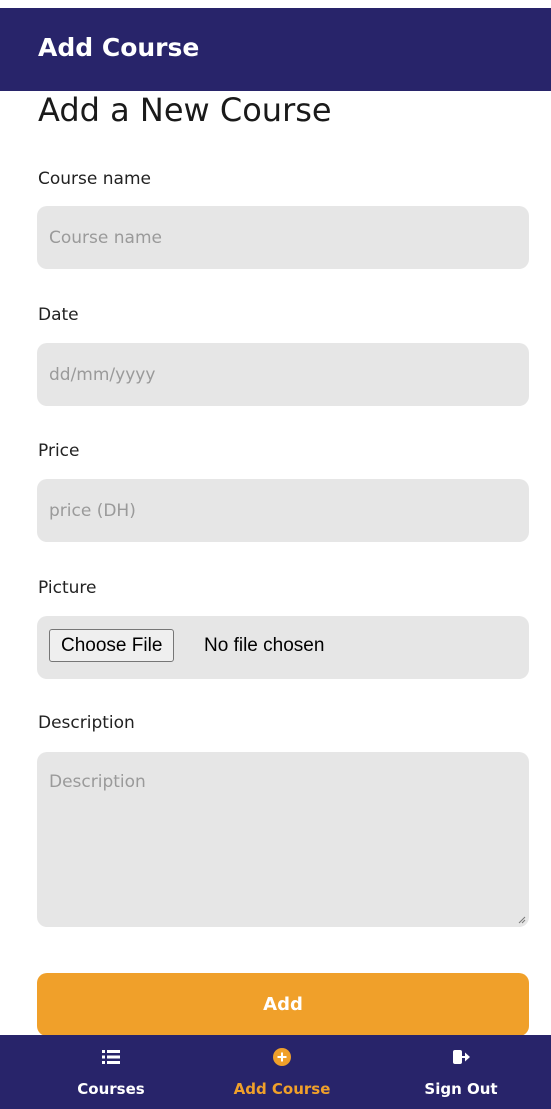  I want to click on page-title: Add a New Course, so click(185, 110).